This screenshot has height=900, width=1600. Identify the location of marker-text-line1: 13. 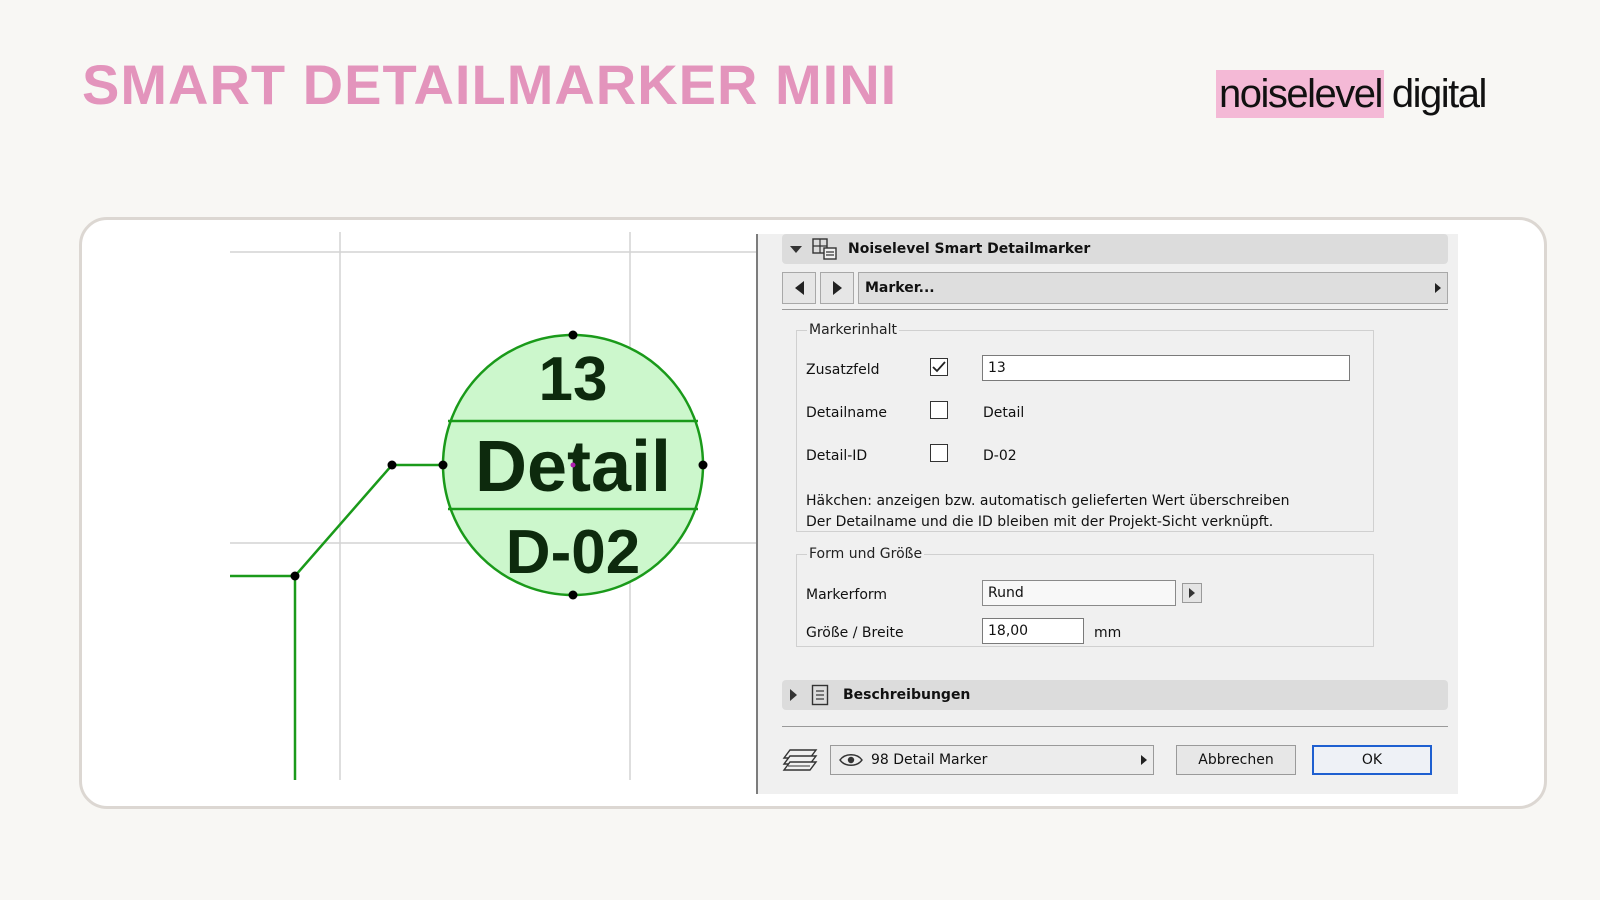
(573, 379).